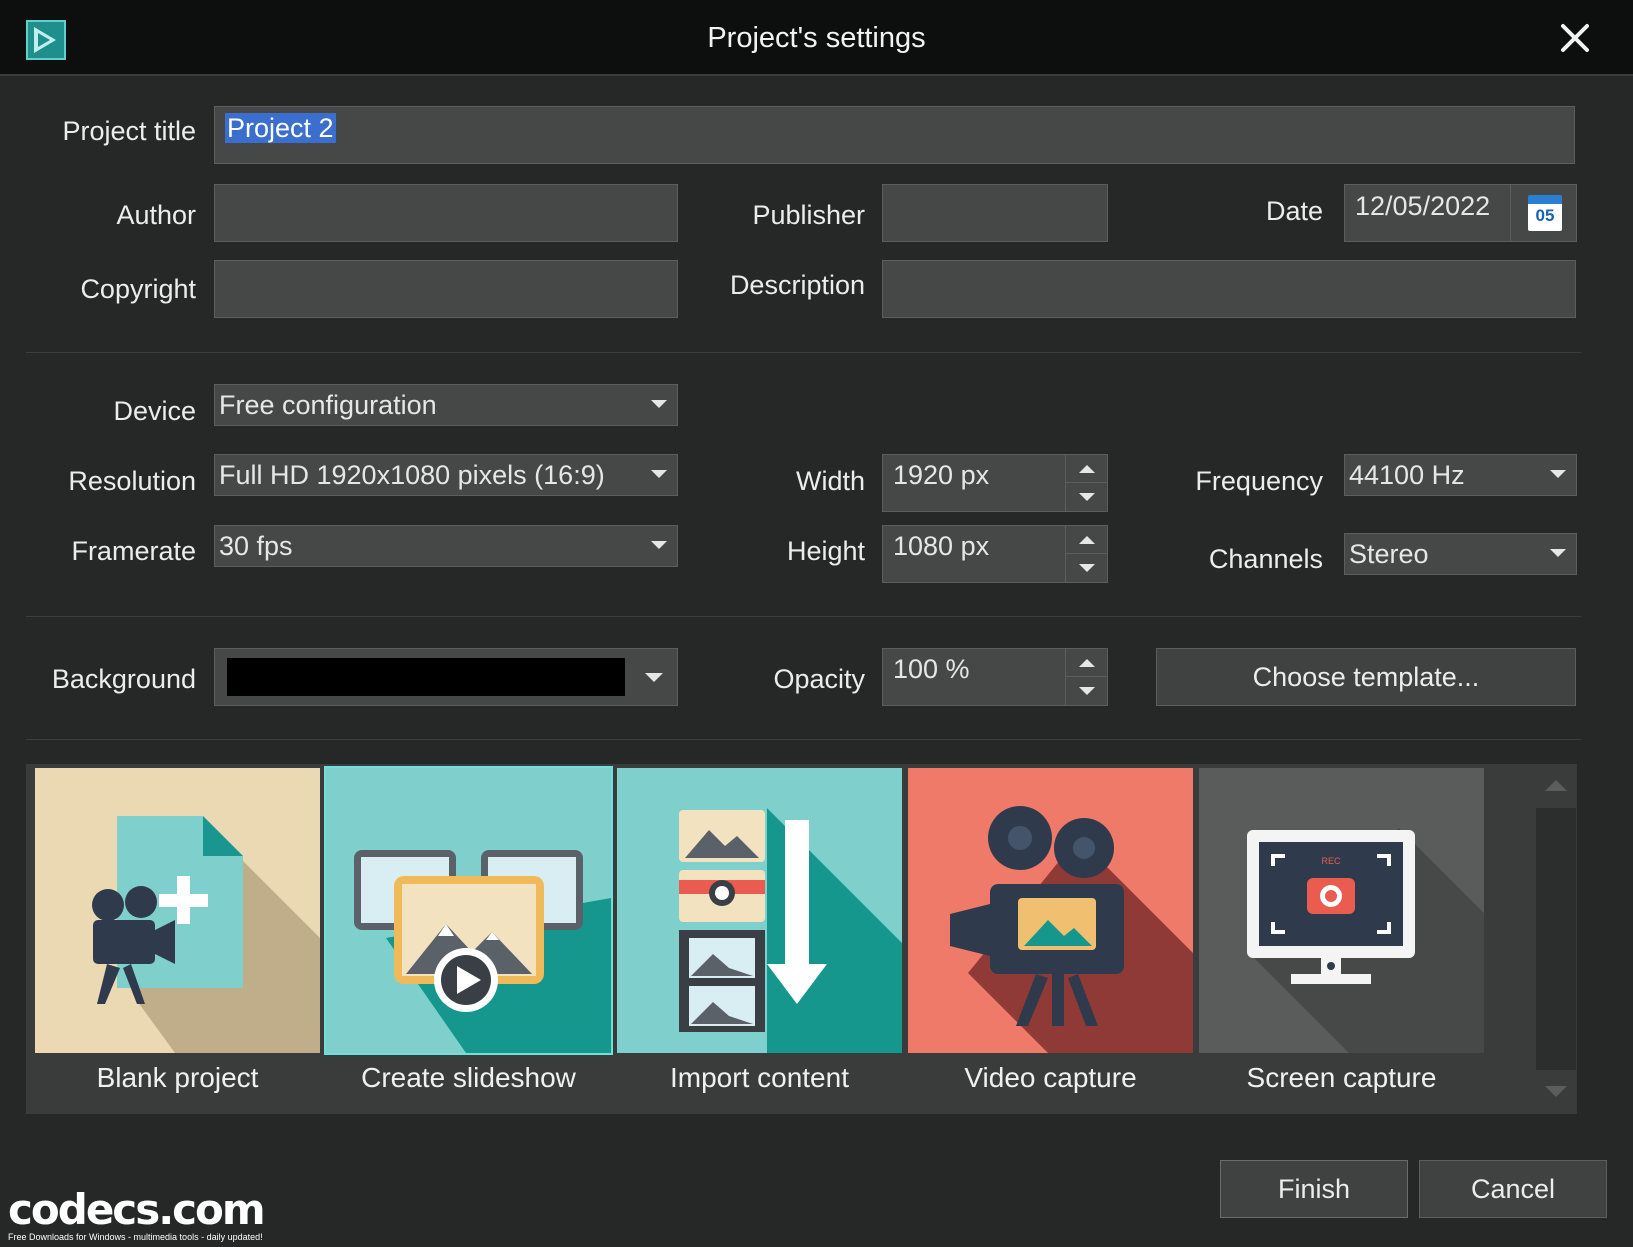  I want to click on publisher-label: Publisher, so click(808, 215).